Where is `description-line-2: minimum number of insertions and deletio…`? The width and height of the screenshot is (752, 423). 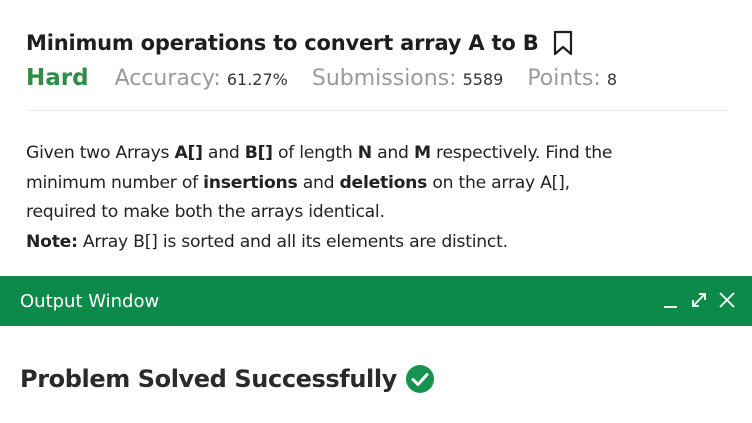
description-line-2: minimum number of insertions and deletio… is located at coordinates (381, 184).